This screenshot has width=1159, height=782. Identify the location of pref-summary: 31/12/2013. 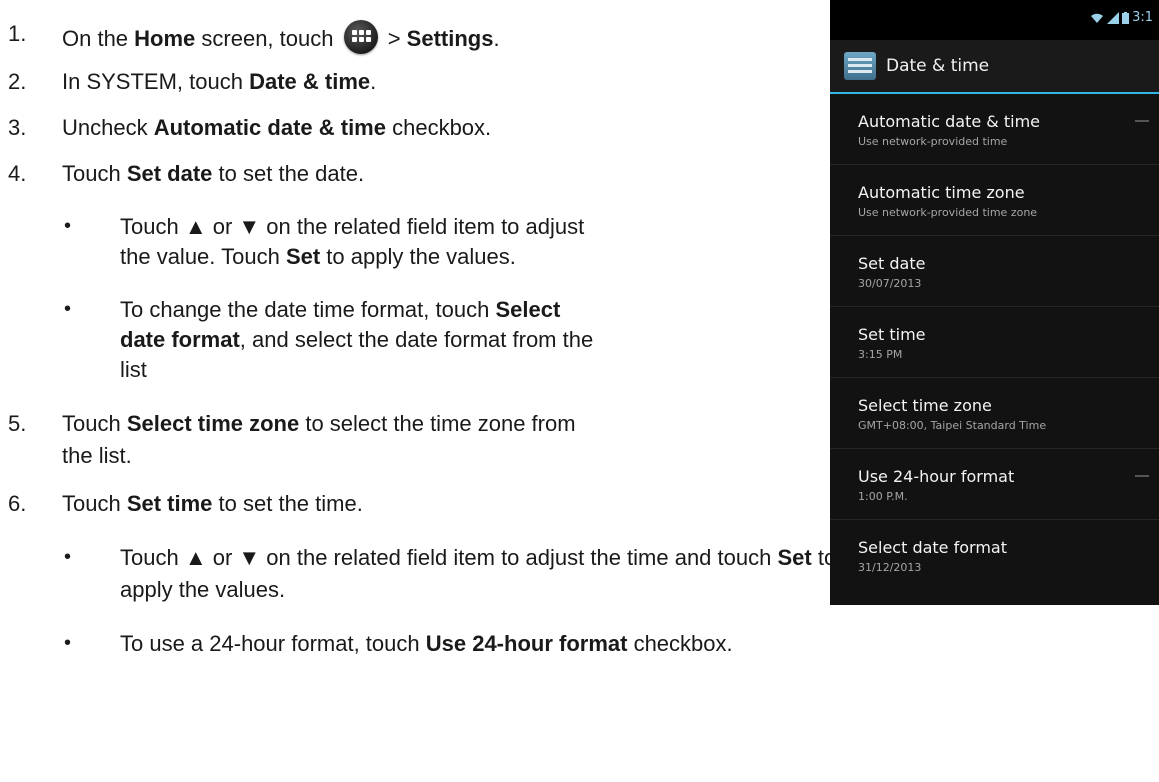
(890, 567).